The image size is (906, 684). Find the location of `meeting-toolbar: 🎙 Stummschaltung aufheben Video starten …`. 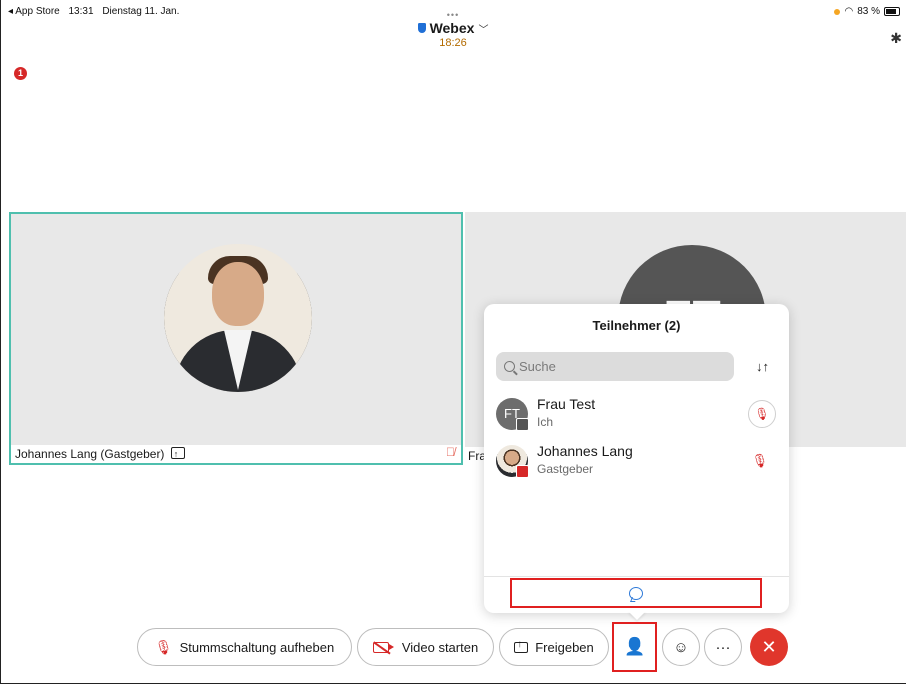

meeting-toolbar: 🎙 Stummschaltung aufheben Video starten … is located at coordinates (453, 647).